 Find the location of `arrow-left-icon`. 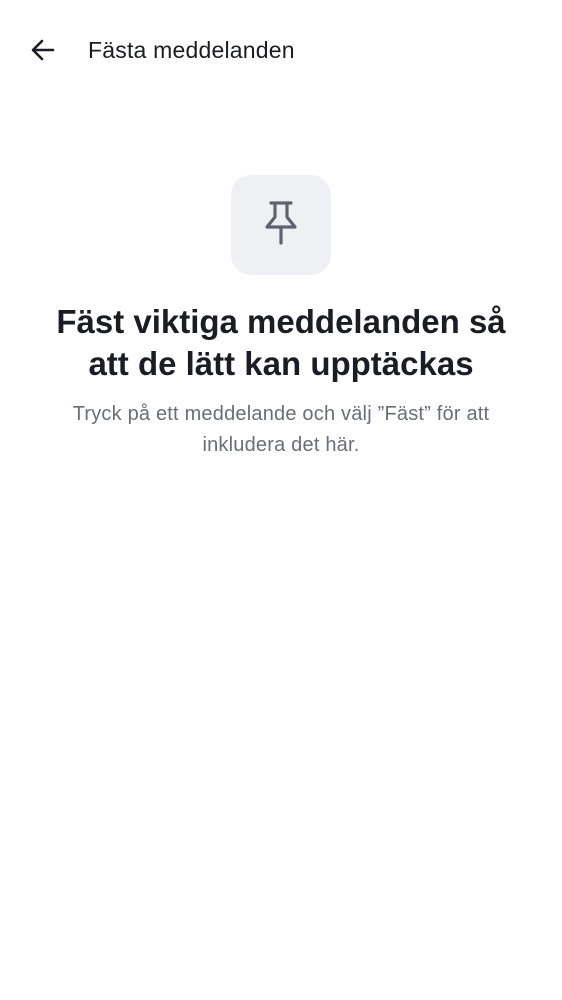

arrow-left-icon is located at coordinates (43, 50).